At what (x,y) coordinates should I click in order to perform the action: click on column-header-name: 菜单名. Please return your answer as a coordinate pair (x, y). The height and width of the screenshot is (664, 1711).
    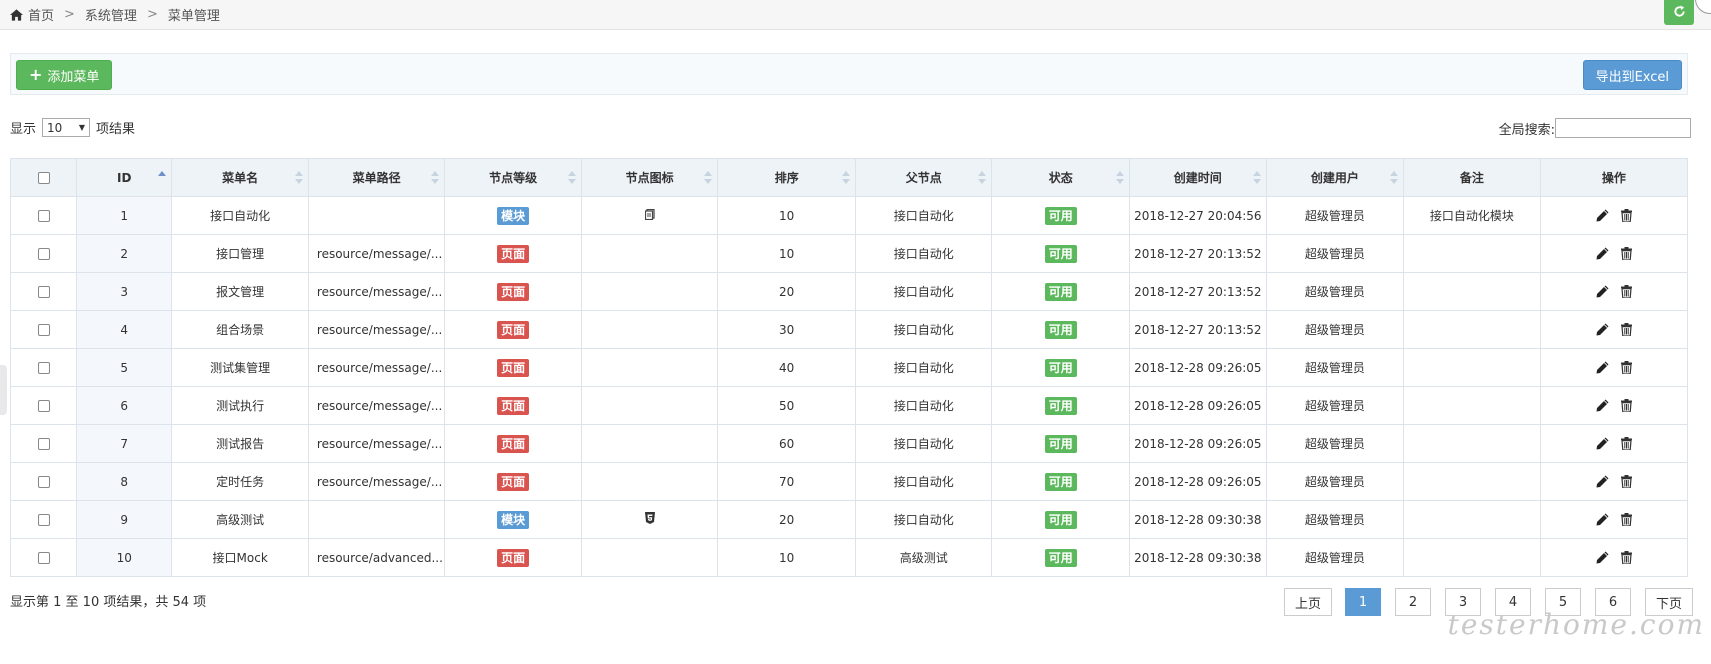
    Looking at the image, I should click on (240, 177).